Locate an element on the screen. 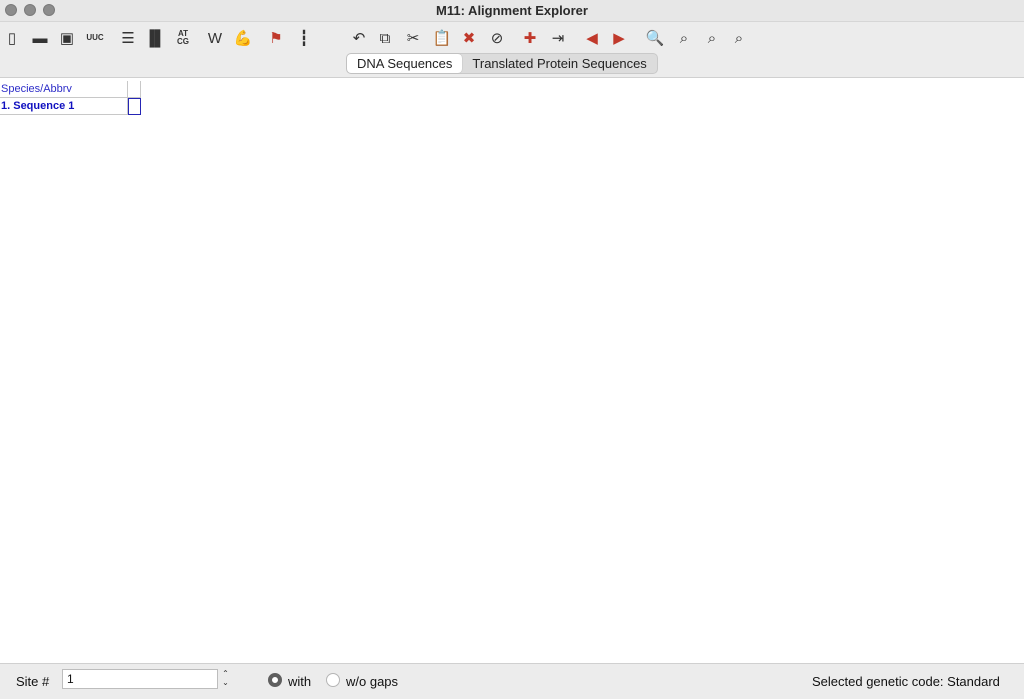 This screenshot has height=699, width=1024. site-label: Site # is located at coordinates (33, 681).